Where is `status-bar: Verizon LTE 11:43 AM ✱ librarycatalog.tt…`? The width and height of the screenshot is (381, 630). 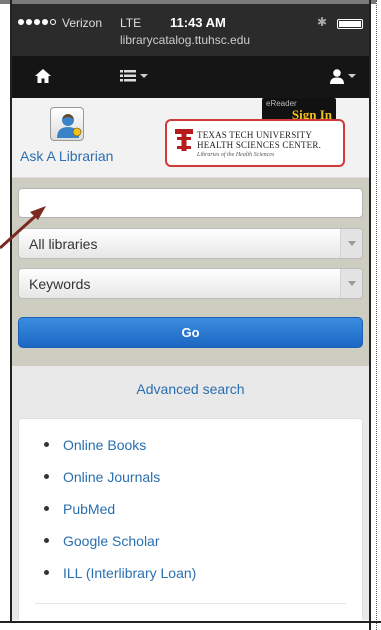 status-bar: Verizon LTE 11:43 AM ✱ librarycatalog.tt… is located at coordinates (190, 30).